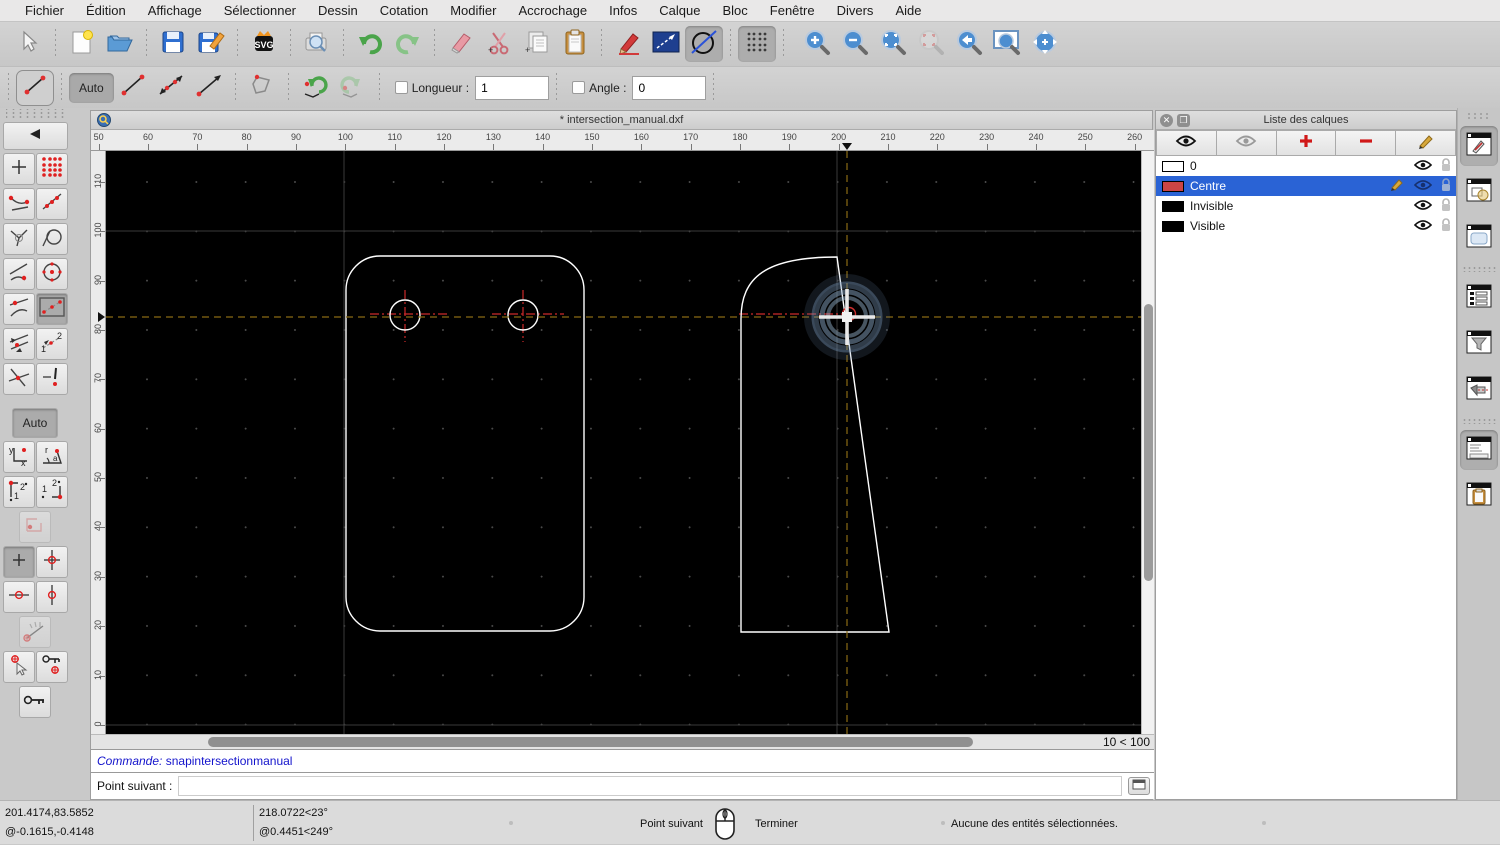 The width and height of the screenshot is (1500, 845). I want to click on redo-segment-button, so click(353, 88).